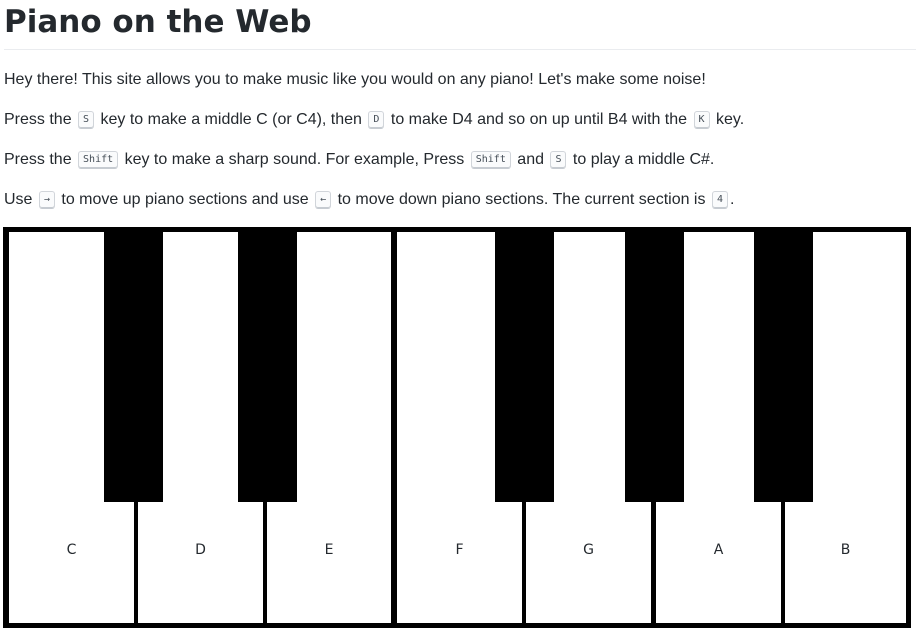 This screenshot has height=635, width=918. I want to click on sharp-text-4: to play a middle C#., so click(641, 159).